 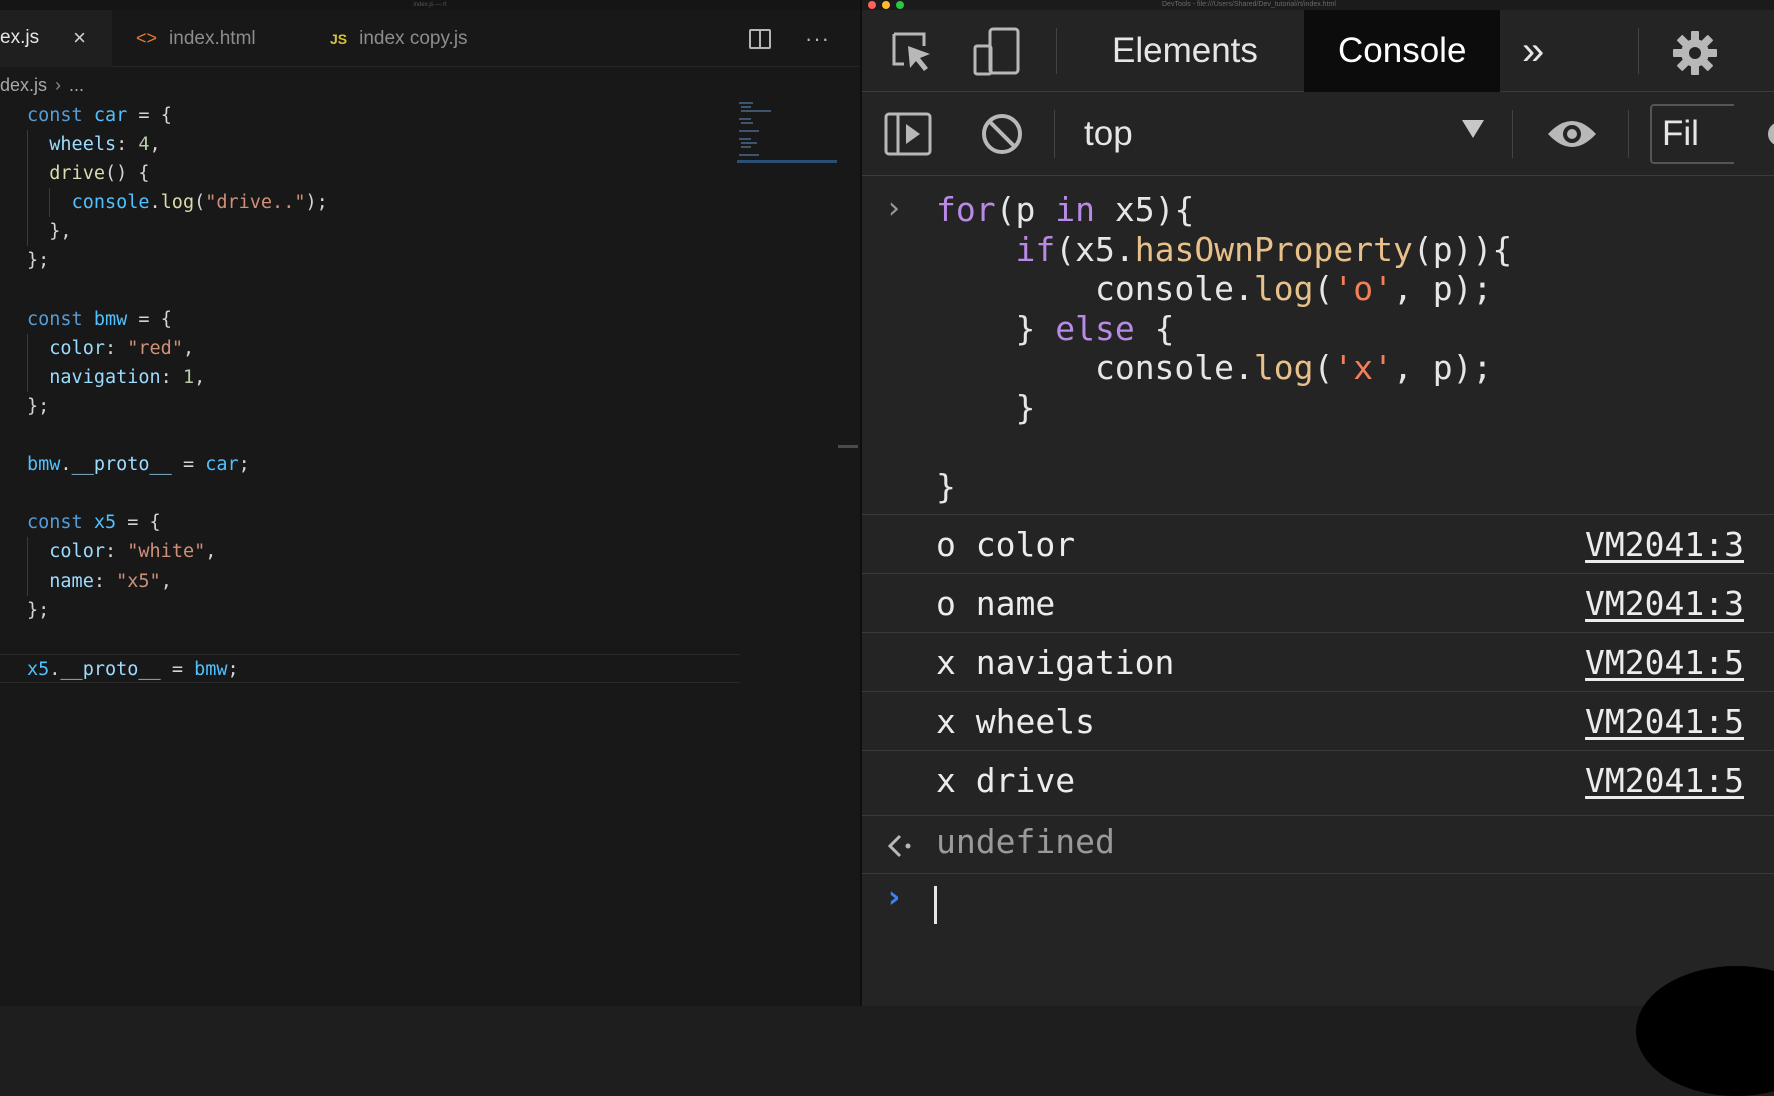 I want to click on more-tabs-icon: », so click(x=1533, y=51).